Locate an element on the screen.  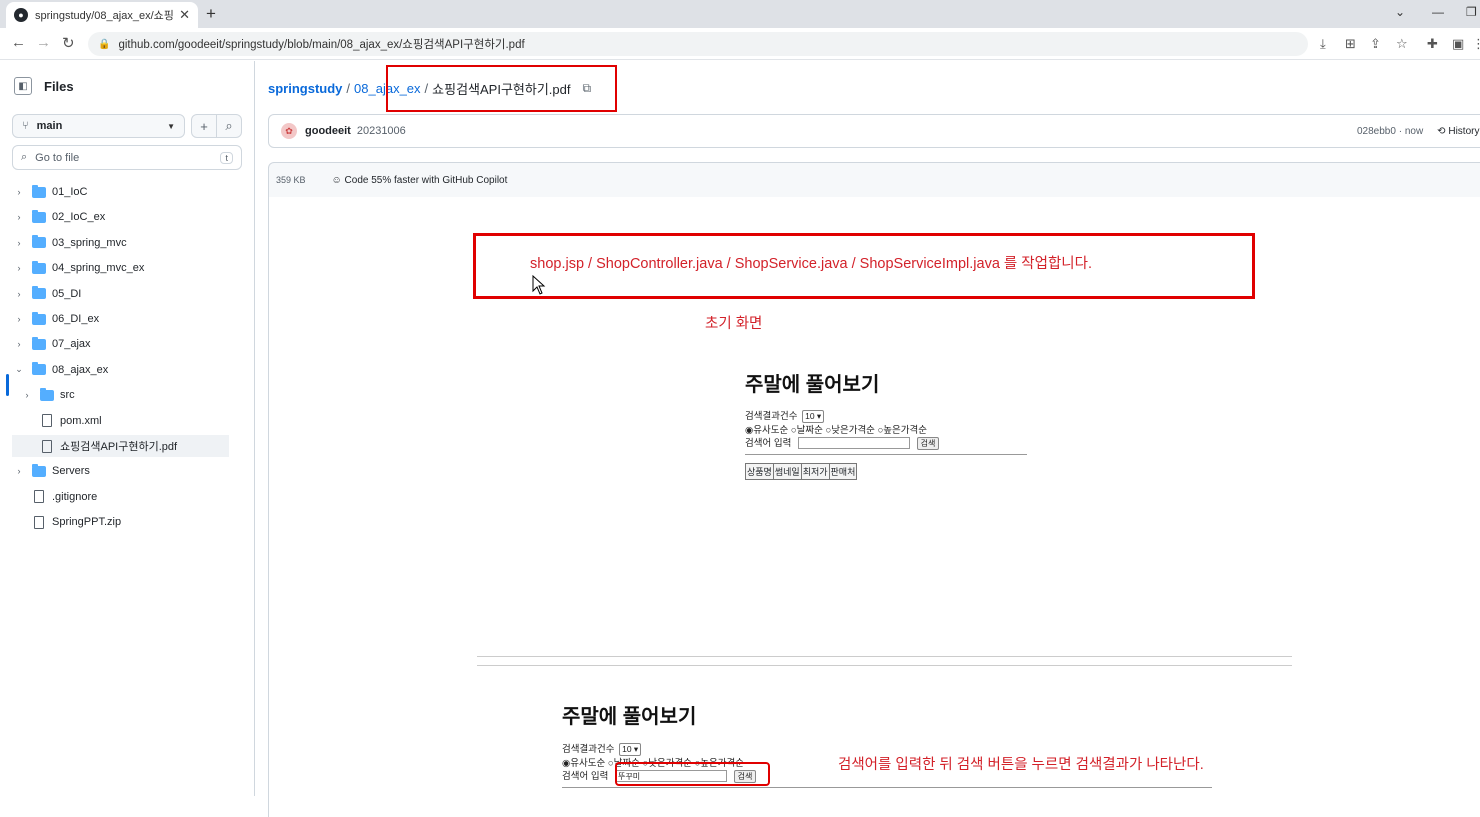
history-button: ⟲ History is located at coordinates (1458, 131).